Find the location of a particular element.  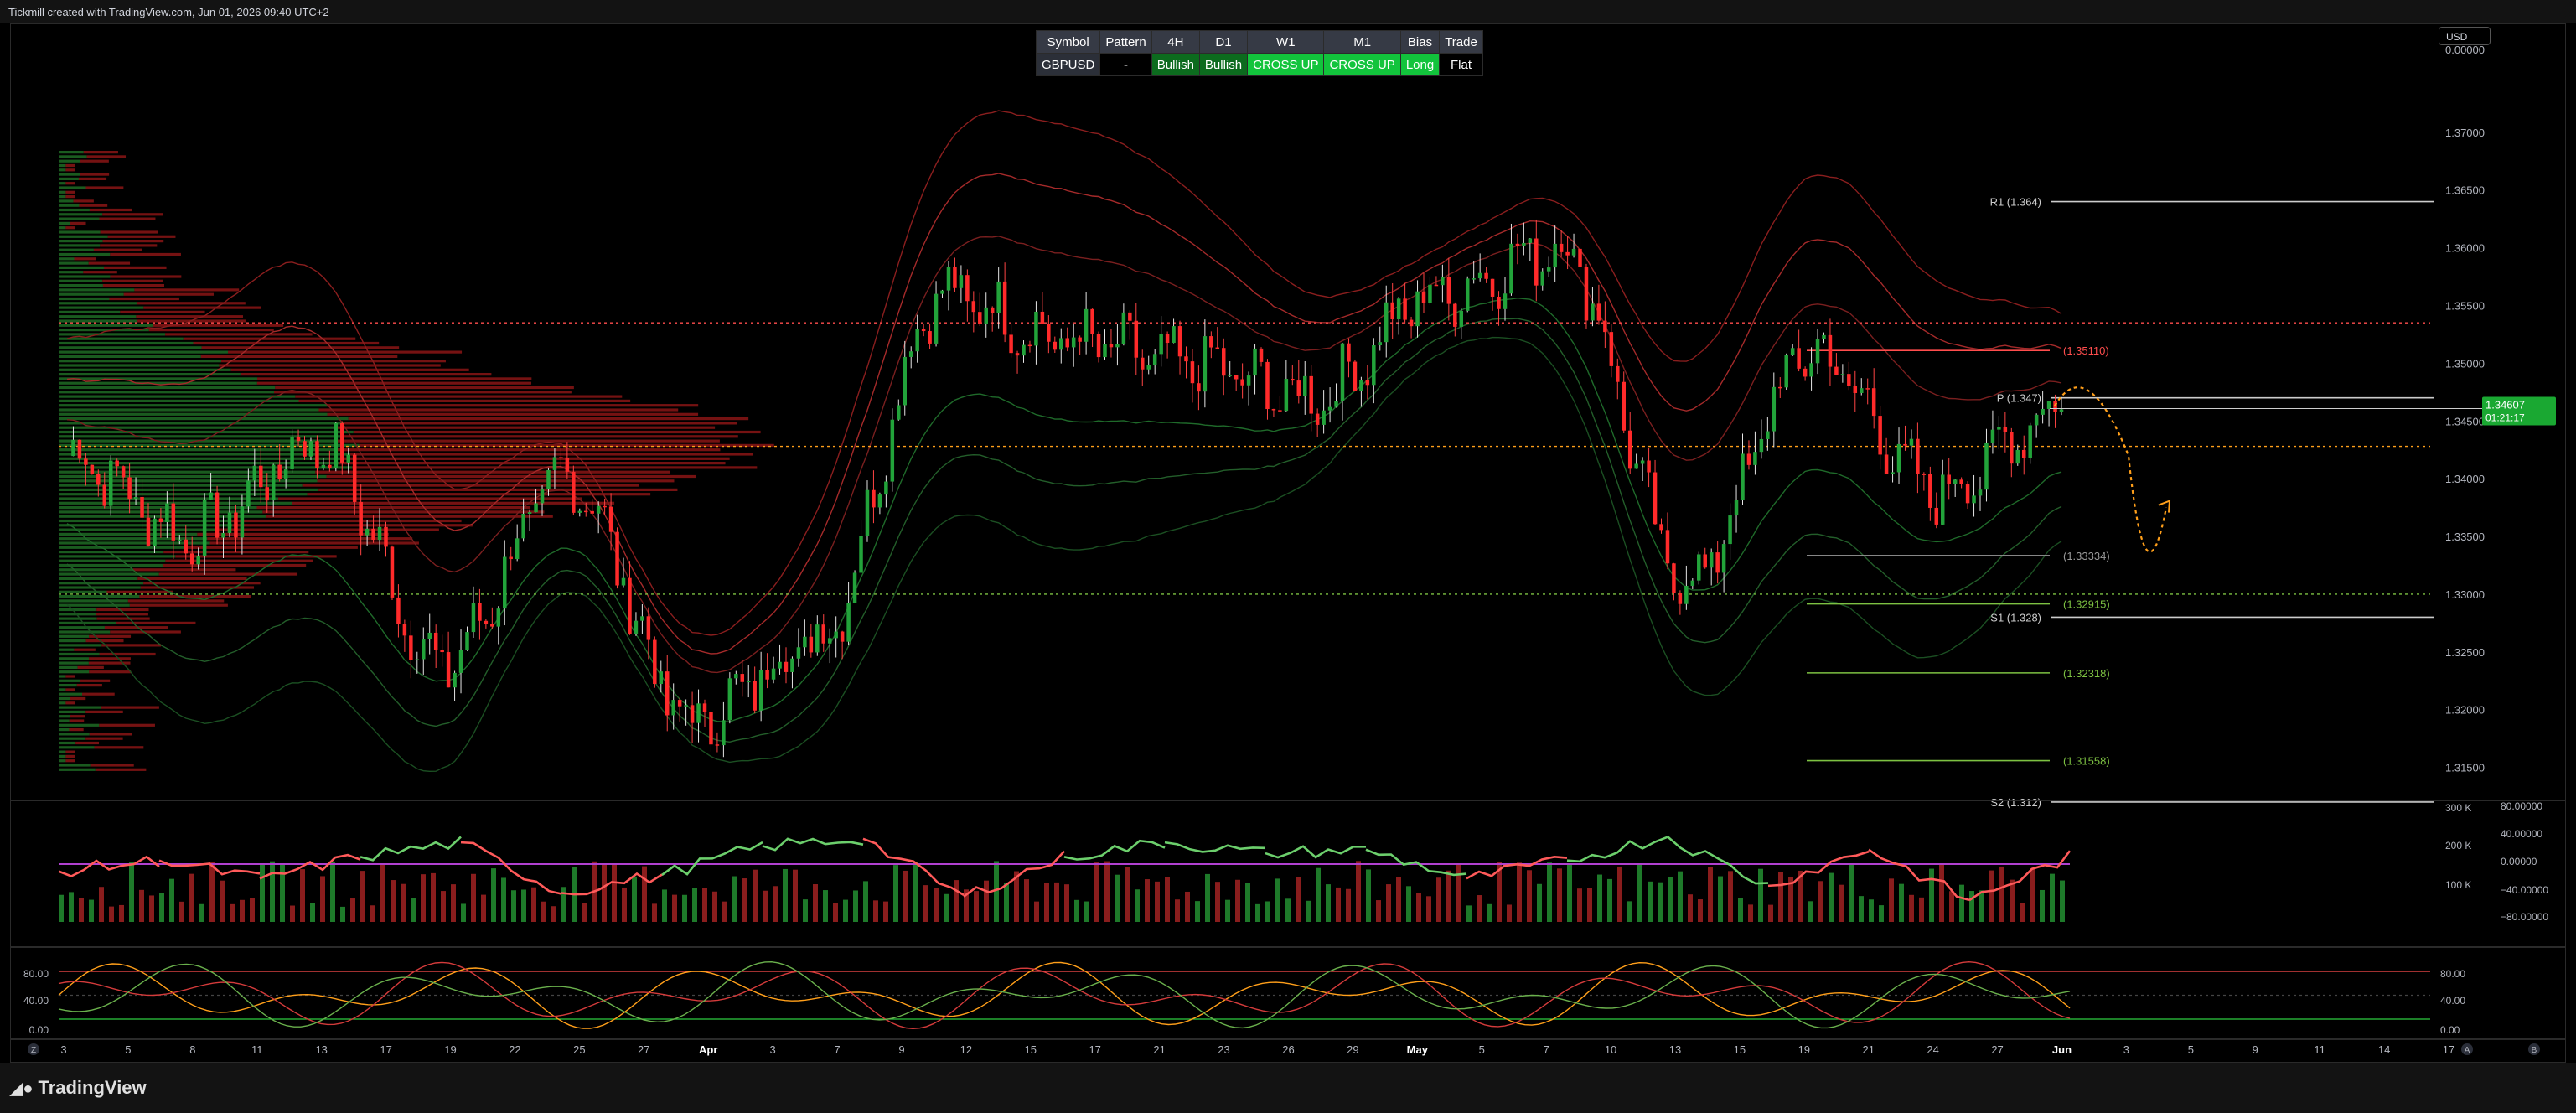

currency-button: USD is located at coordinates (2465, 36).